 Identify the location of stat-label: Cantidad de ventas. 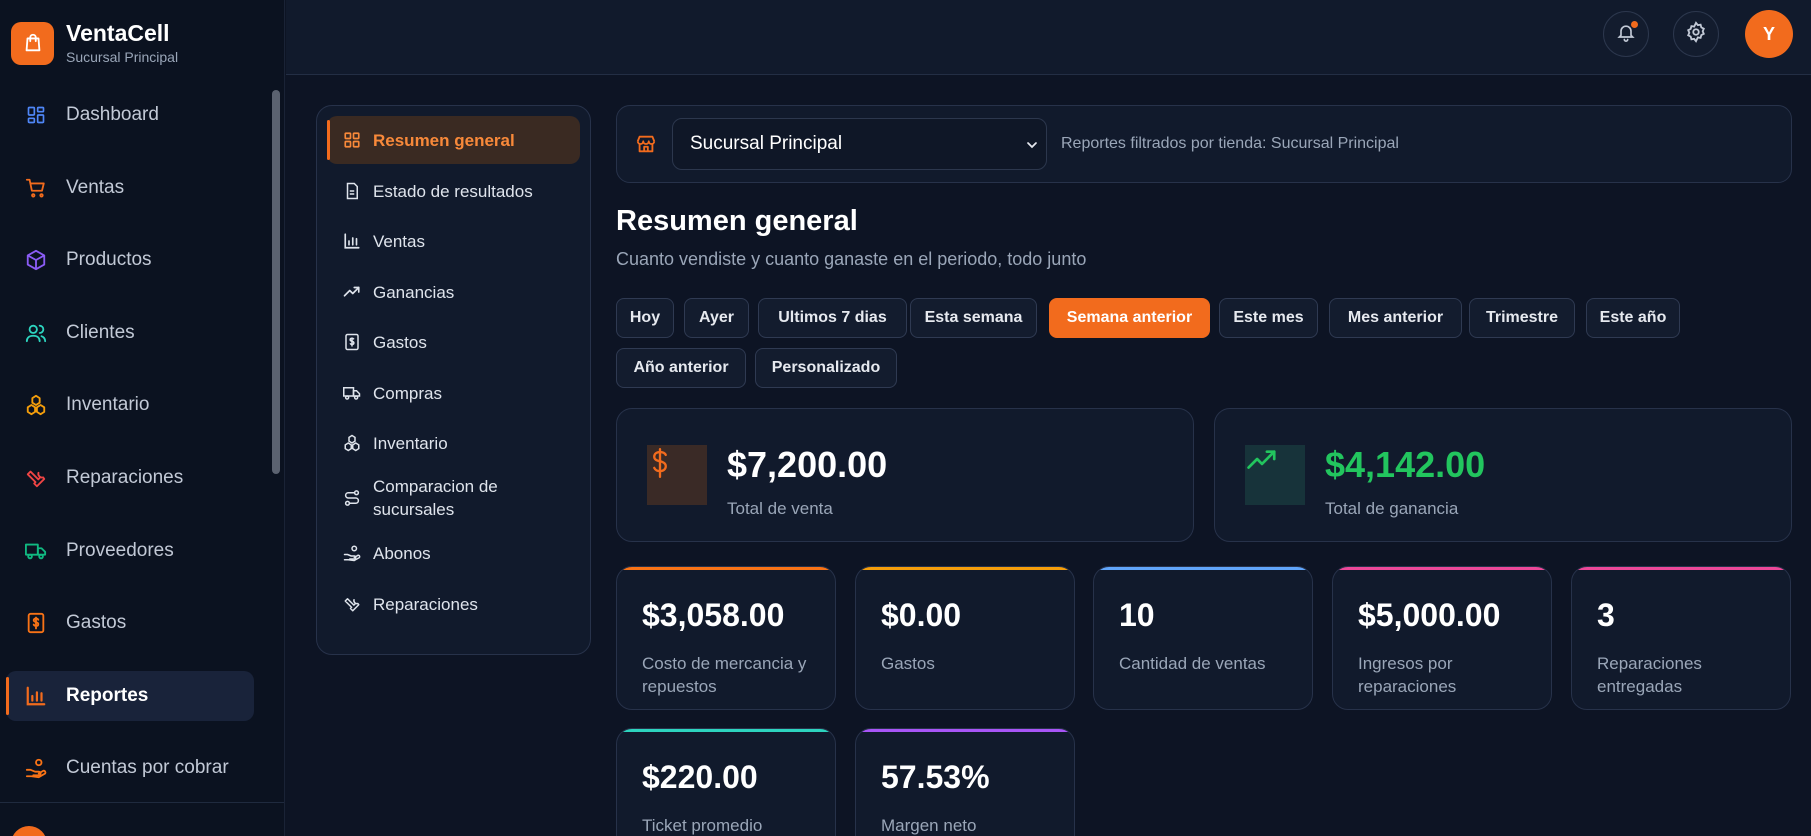
(1192, 663).